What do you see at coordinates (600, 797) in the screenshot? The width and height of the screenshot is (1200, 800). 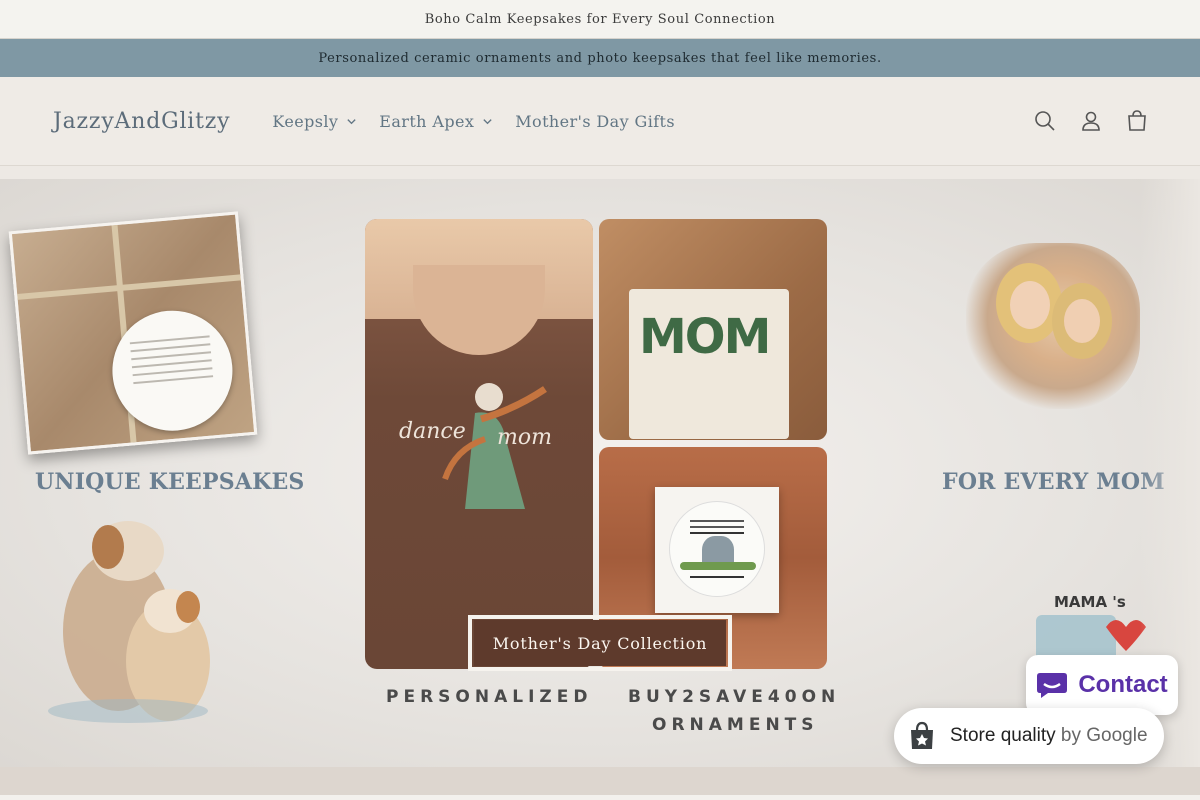 I see `page-bottom-edge` at bounding box center [600, 797].